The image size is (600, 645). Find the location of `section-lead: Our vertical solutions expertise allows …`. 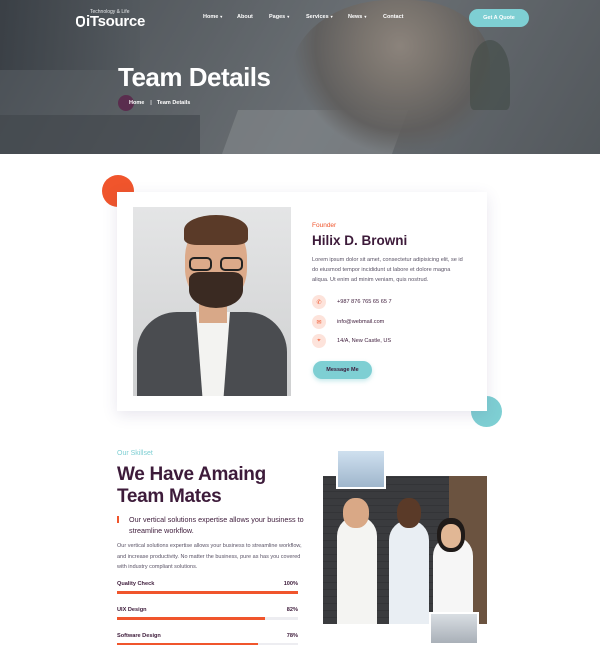

section-lead: Our vertical solutions expertise allows … is located at coordinates (216, 525).